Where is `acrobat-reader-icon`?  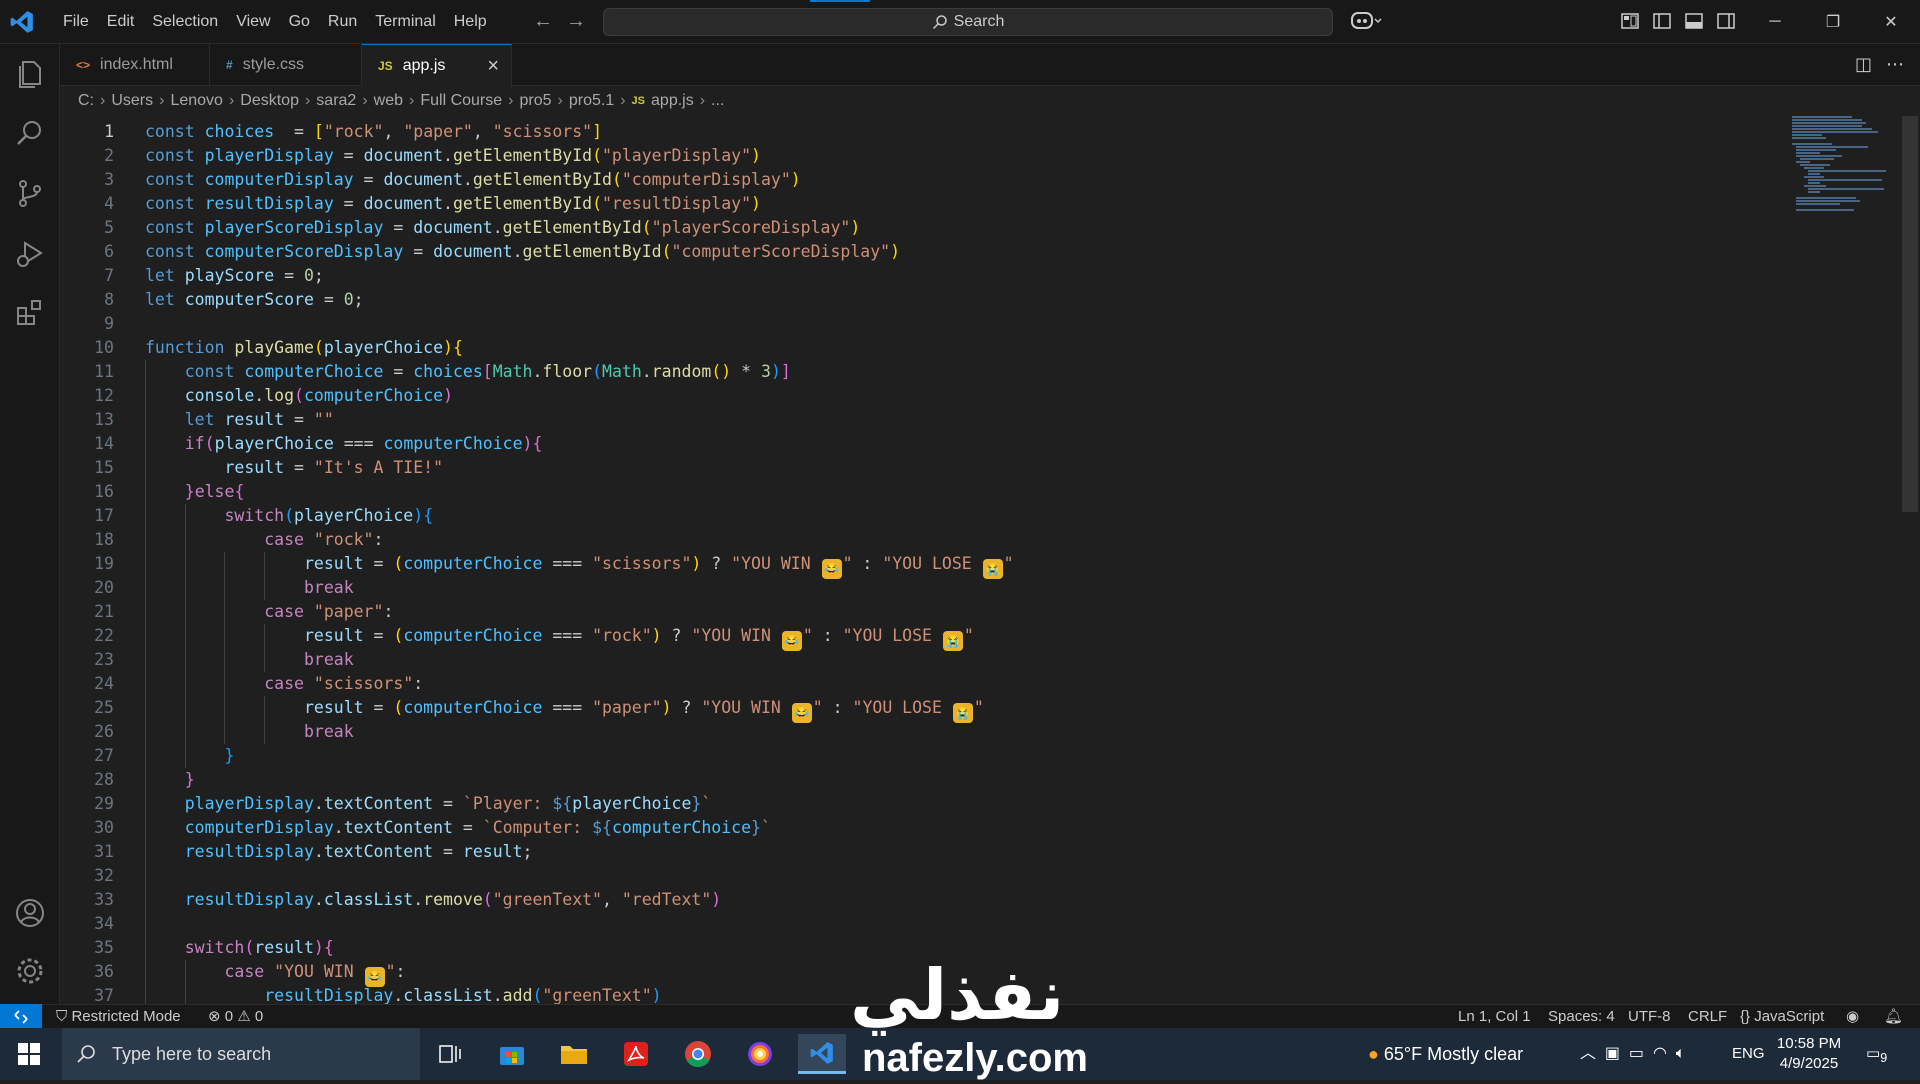
acrobat-reader-icon is located at coordinates (636, 1054).